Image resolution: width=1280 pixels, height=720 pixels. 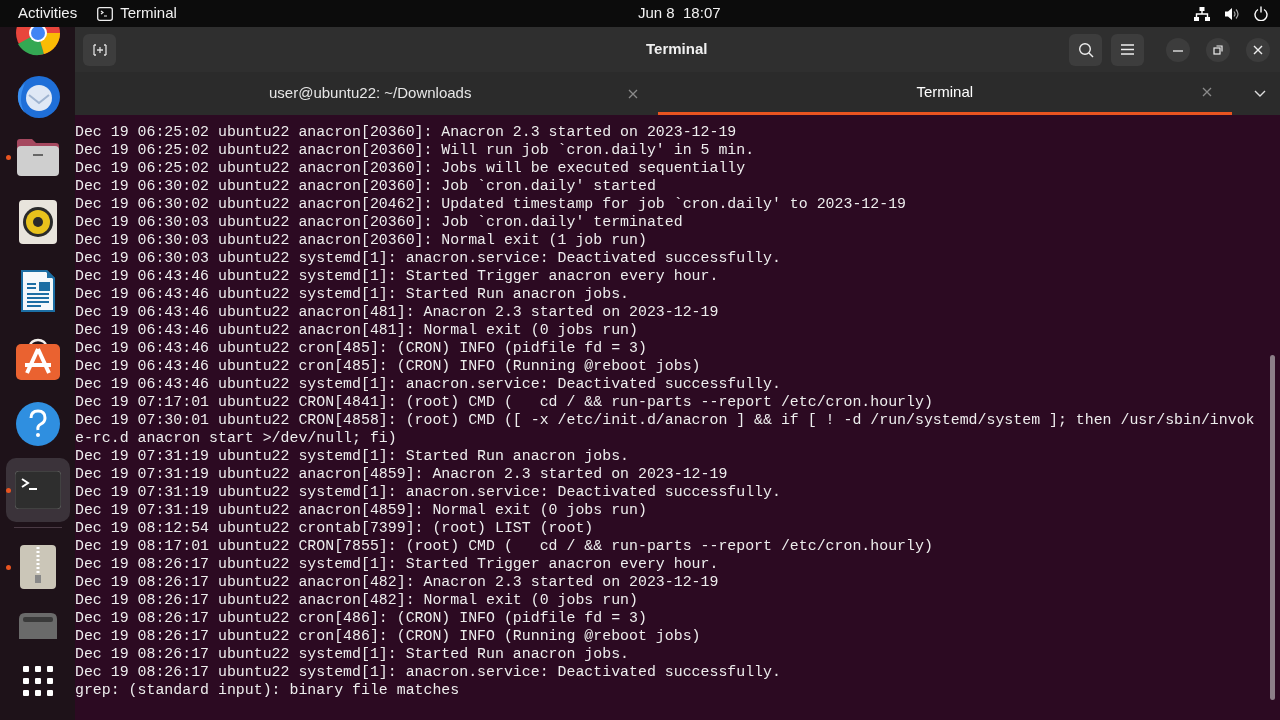 I want to click on terminal-line: Dec 19 08:17:01 ubuntu22 CRON[7855]: (root) CMD ( cd / && run-parts --report /etc/cron.hourly), so click(x=504, y=546).